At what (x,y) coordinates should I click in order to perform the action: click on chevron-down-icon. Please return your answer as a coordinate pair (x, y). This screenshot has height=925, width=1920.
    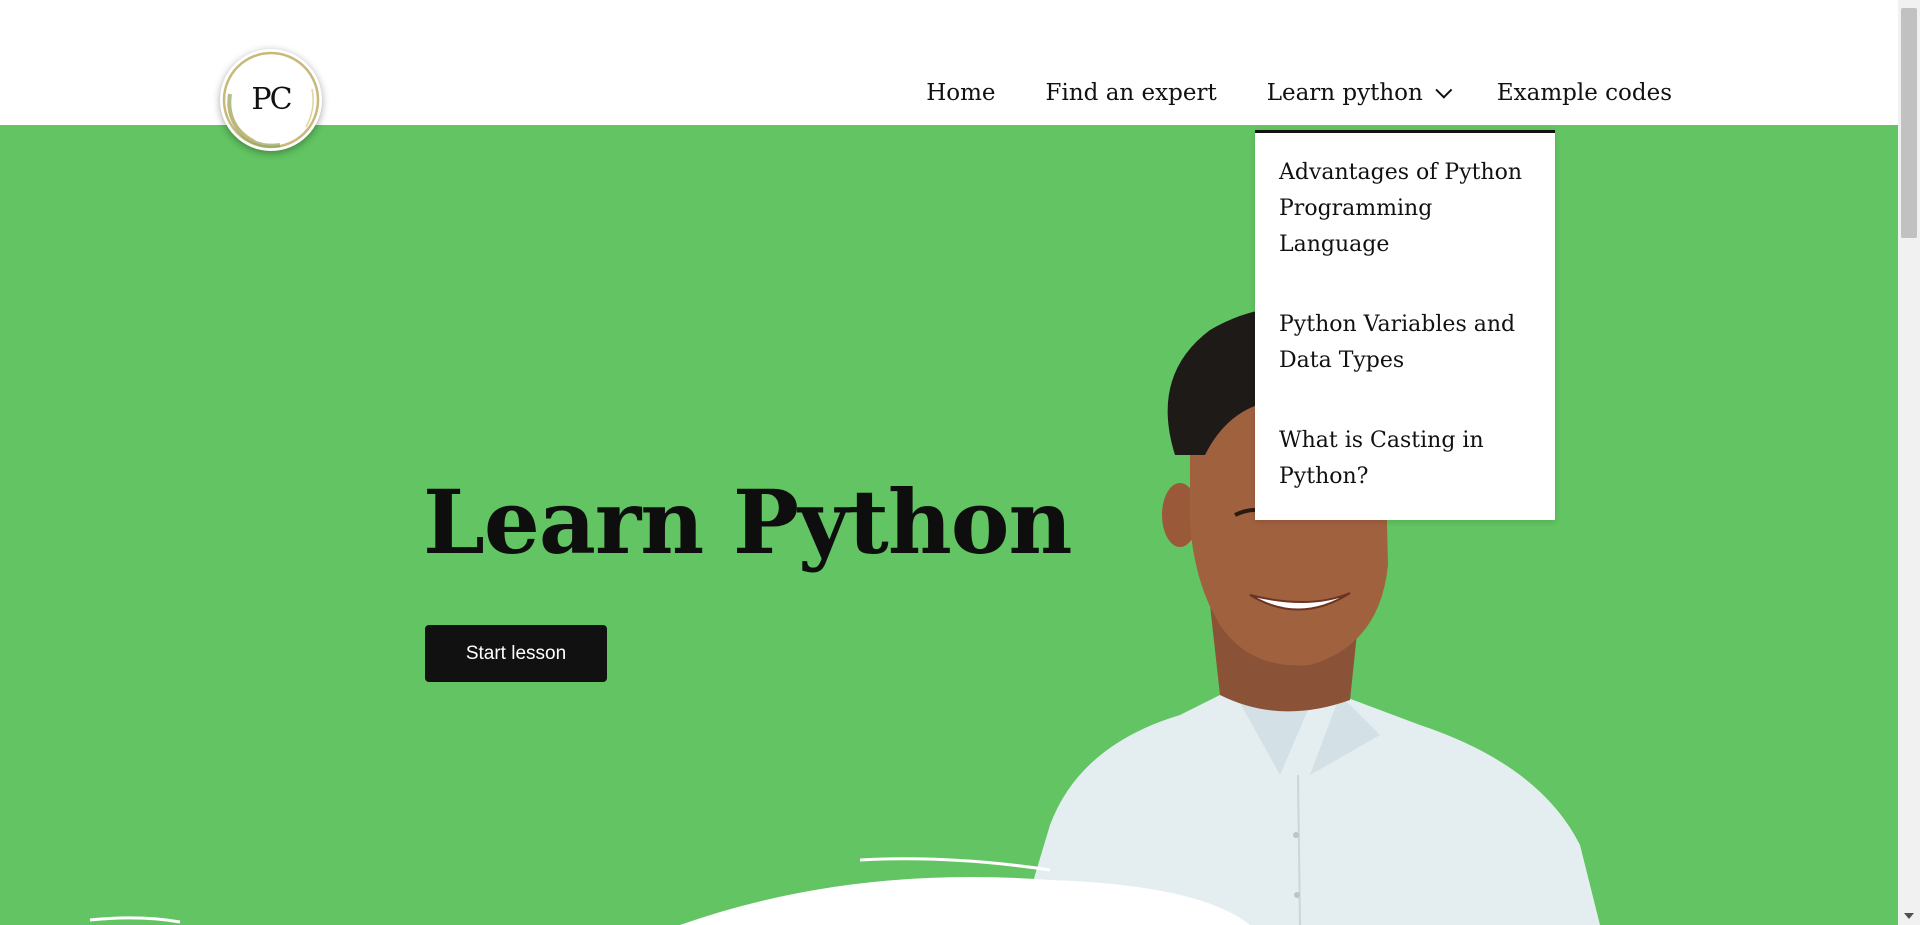
    Looking at the image, I should click on (1444, 90).